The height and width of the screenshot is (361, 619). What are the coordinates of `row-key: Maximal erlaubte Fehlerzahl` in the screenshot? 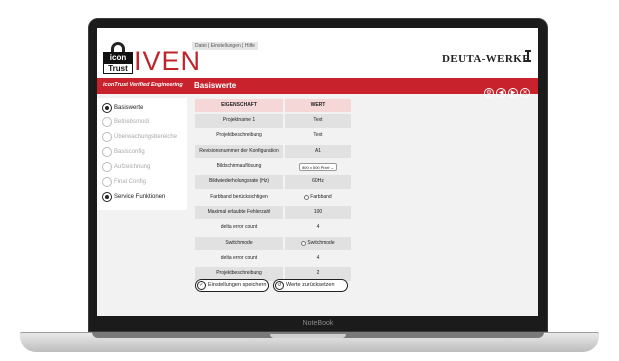 It's located at (239, 213).